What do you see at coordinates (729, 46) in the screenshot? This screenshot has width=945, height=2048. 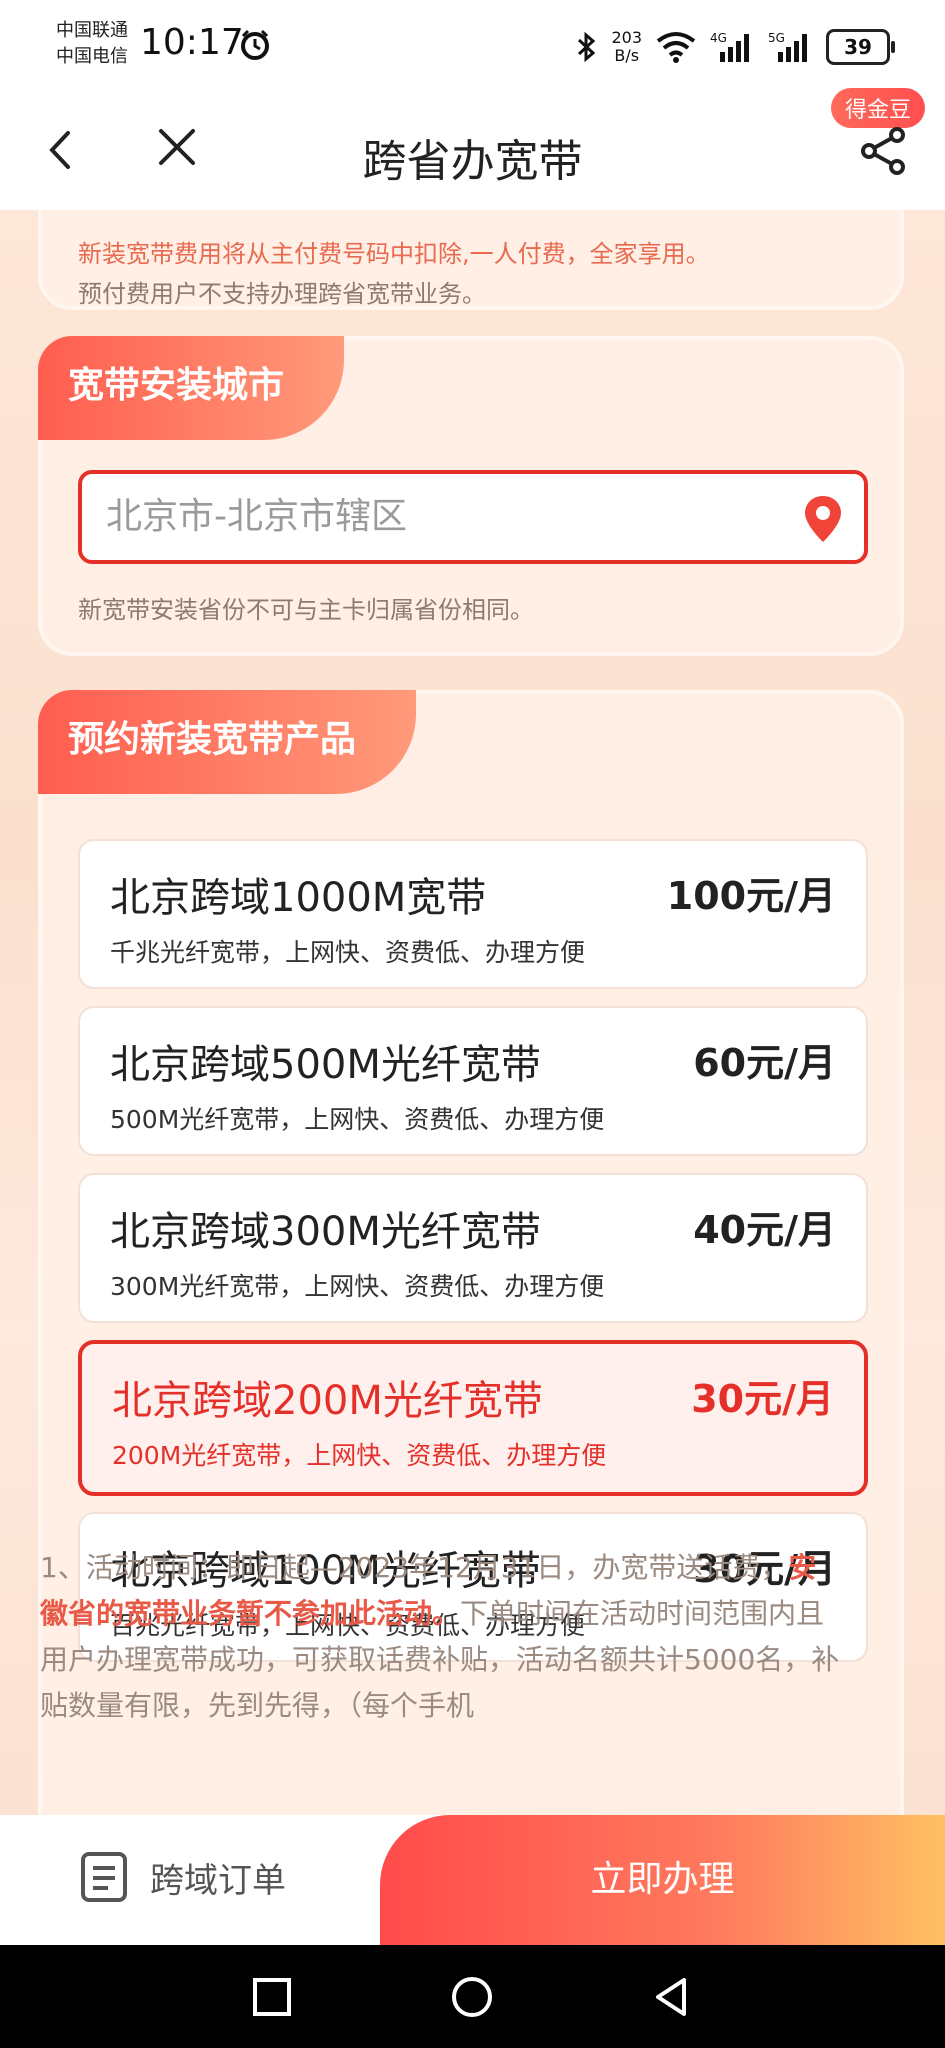 I see `signal-4g-icon: 4G` at bounding box center [729, 46].